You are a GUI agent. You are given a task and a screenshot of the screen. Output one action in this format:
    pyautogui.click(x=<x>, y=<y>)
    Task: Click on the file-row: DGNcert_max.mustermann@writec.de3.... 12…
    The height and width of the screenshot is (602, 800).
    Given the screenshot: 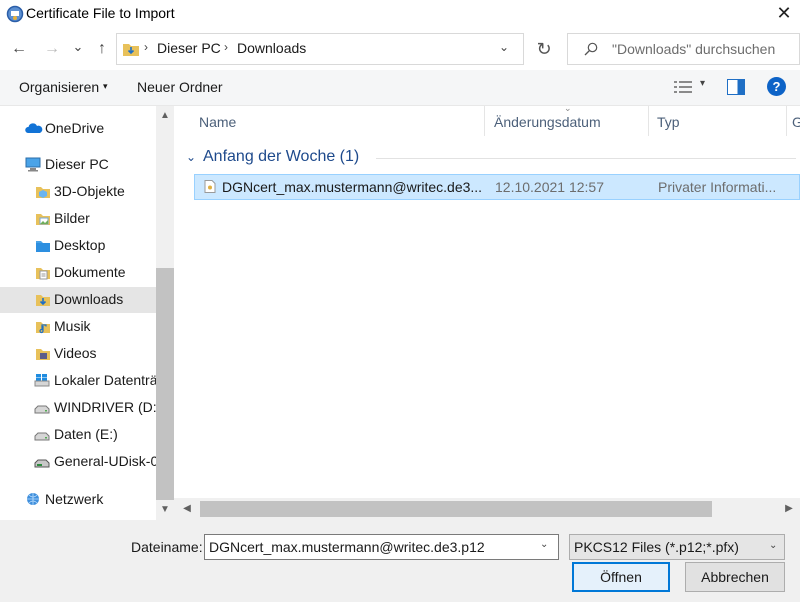 What is the action you would take?
    pyautogui.click(x=497, y=187)
    